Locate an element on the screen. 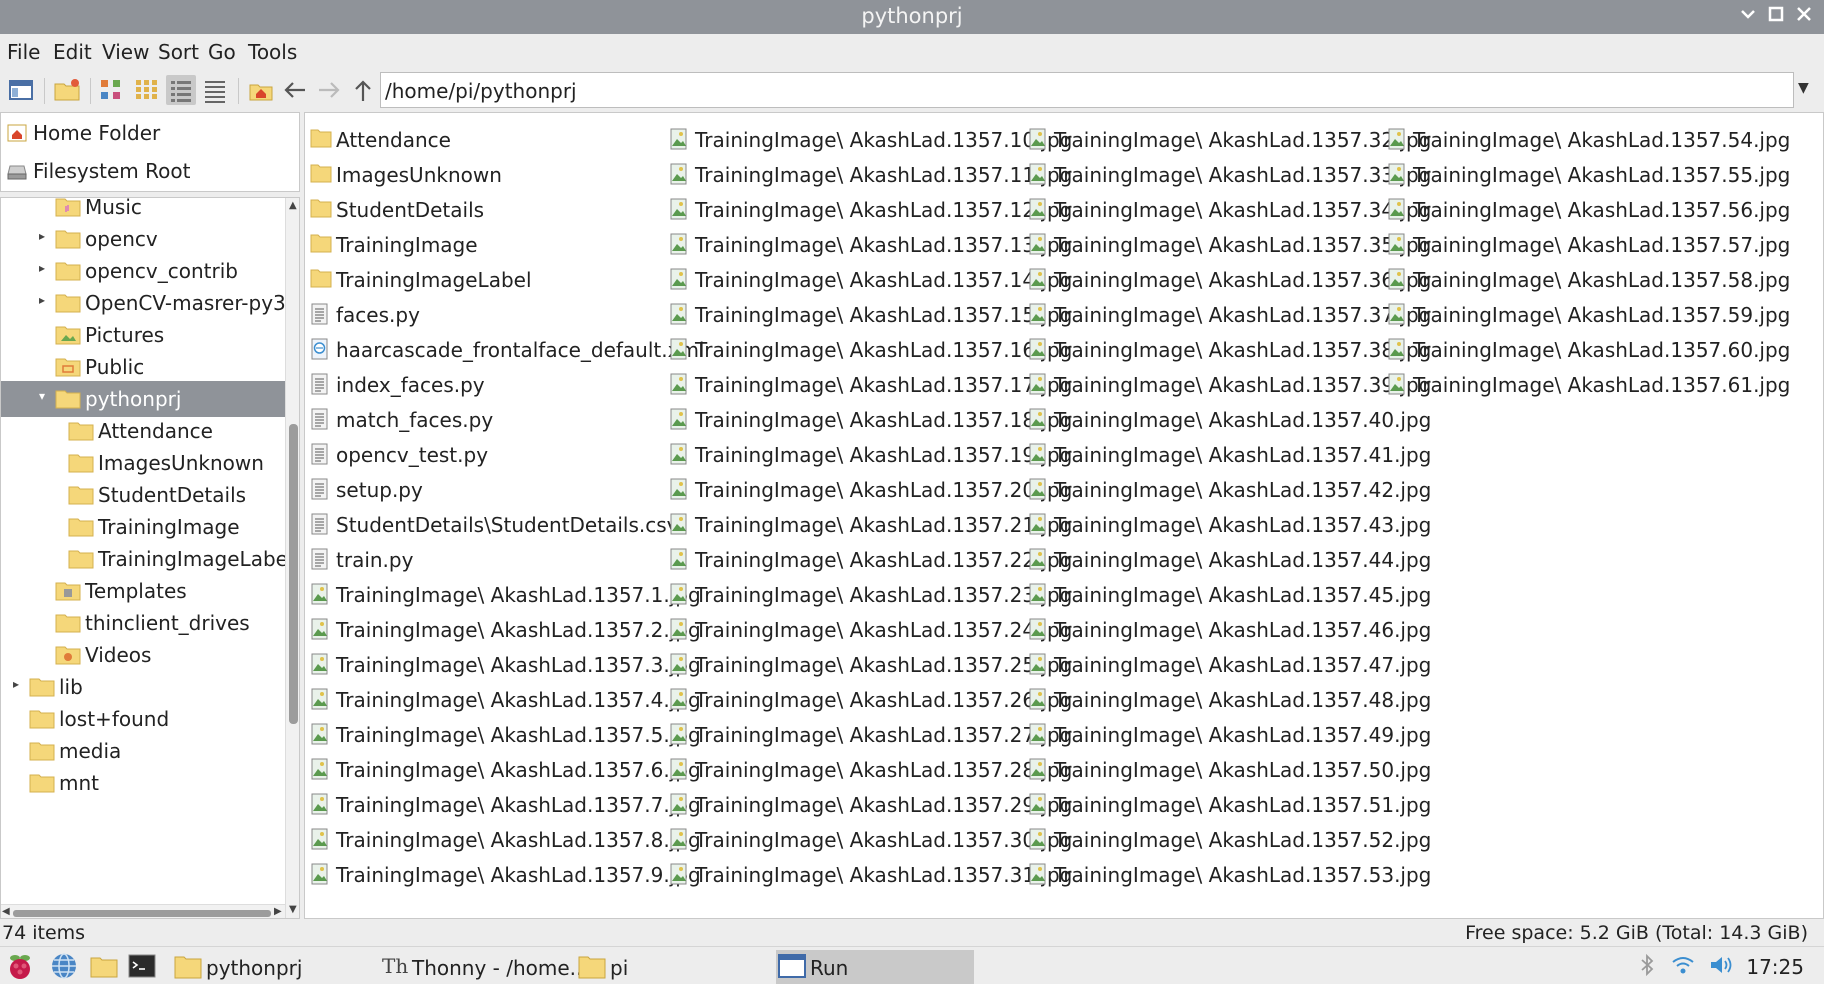 The width and height of the screenshot is (1824, 984). tree-item-lib: ▸ lib is located at coordinates (143, 687).